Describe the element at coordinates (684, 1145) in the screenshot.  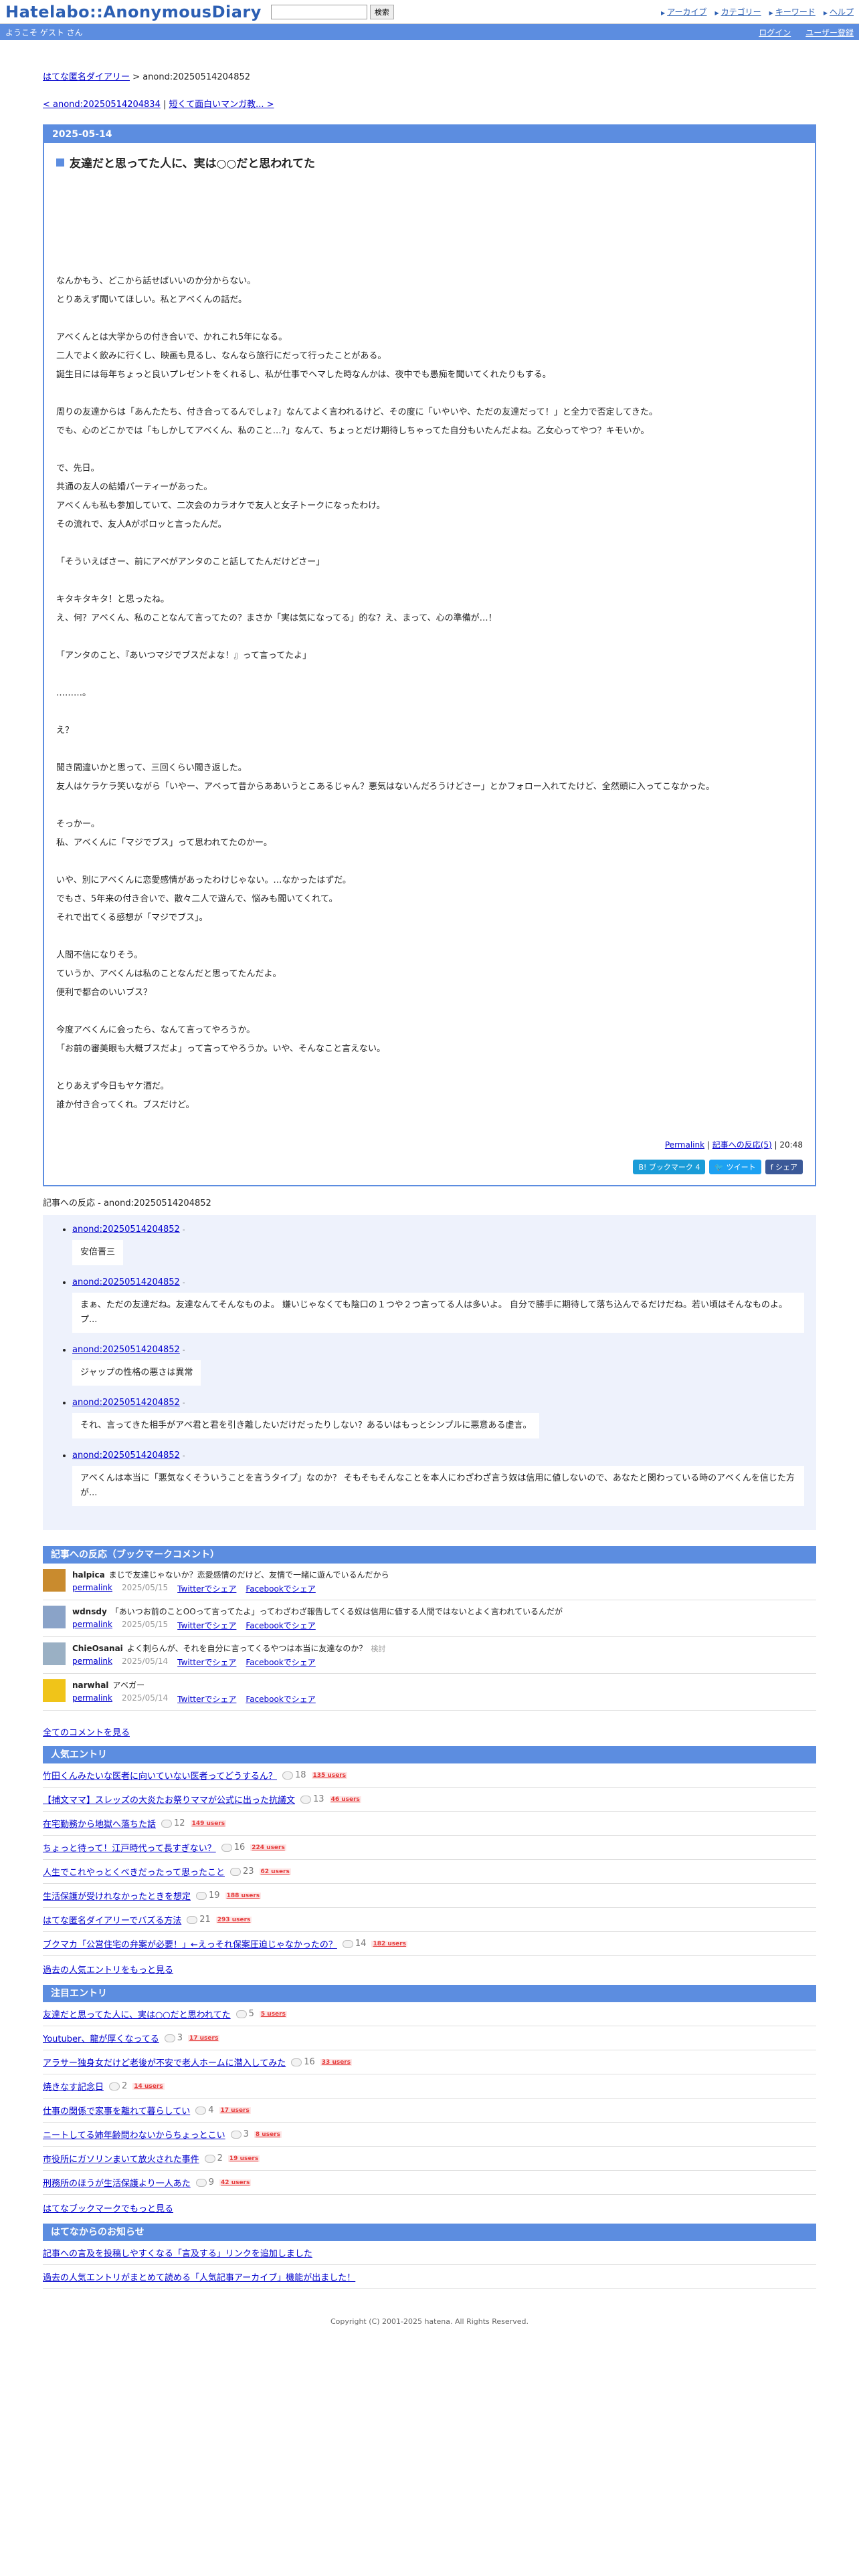
I see `permalink-link: Permalink` at that location.